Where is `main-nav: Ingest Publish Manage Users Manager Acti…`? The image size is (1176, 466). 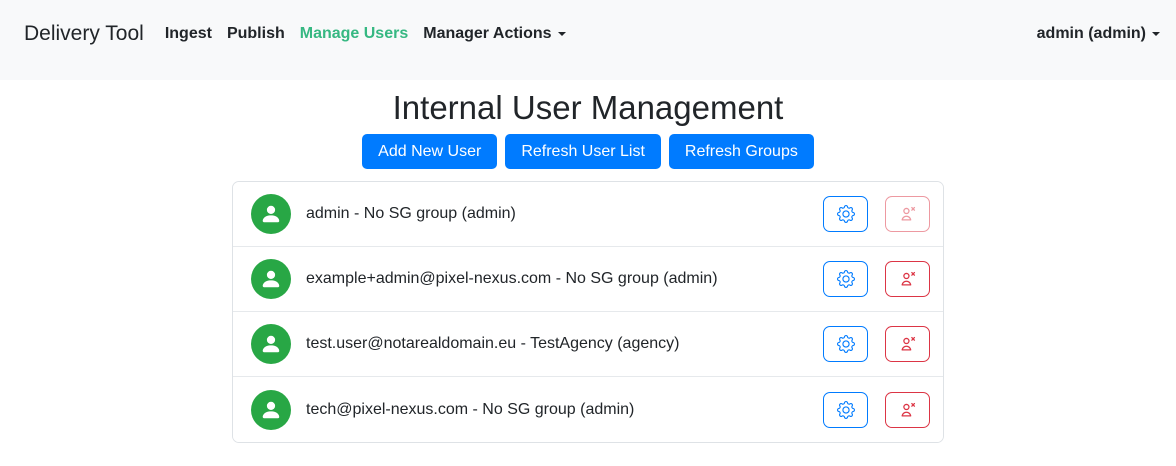
main-nav: Ingest Publish Manage Users Manager Acti… is located at coordinates (365, 34).